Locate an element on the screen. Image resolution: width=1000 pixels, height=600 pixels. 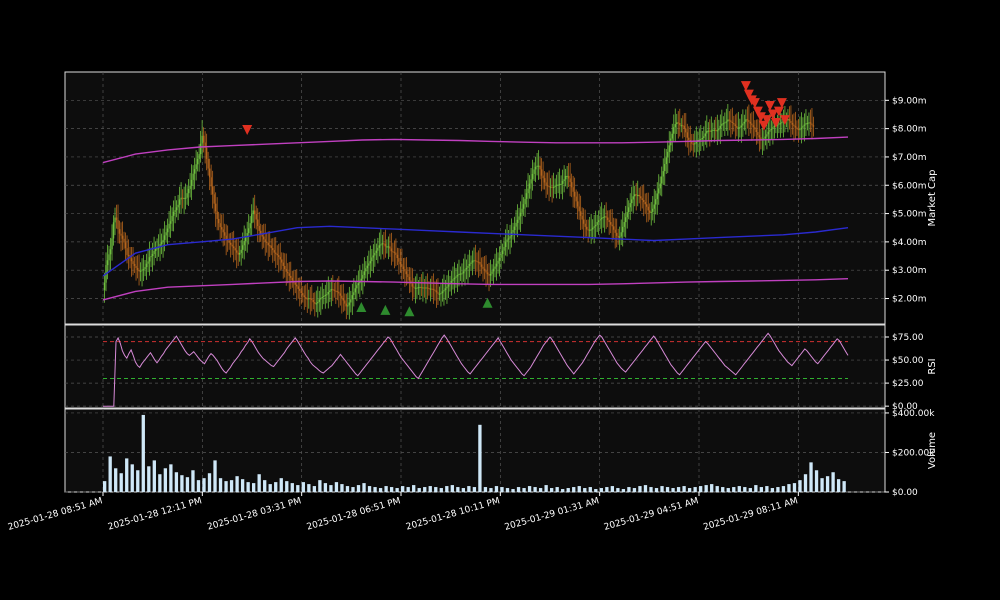
volume-ylabel: Volume is located at coordinates (932, 450).